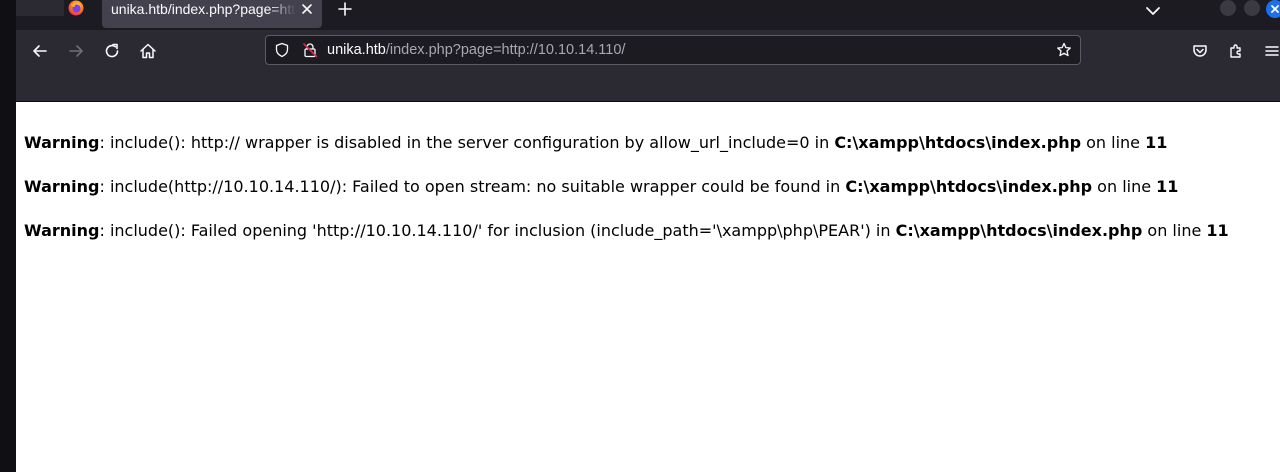  I want to click on star-icon, so click(1064, 50).